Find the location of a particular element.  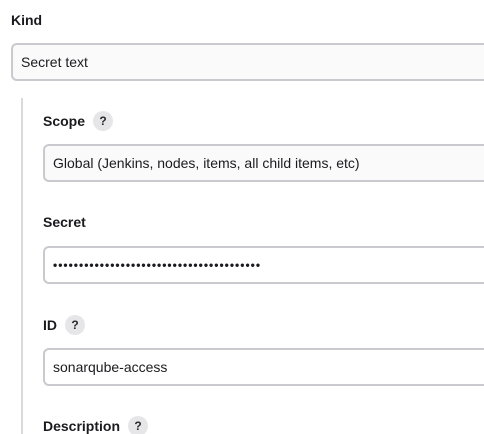

secret-label-text: Secret is located at coordinates (64, 222).